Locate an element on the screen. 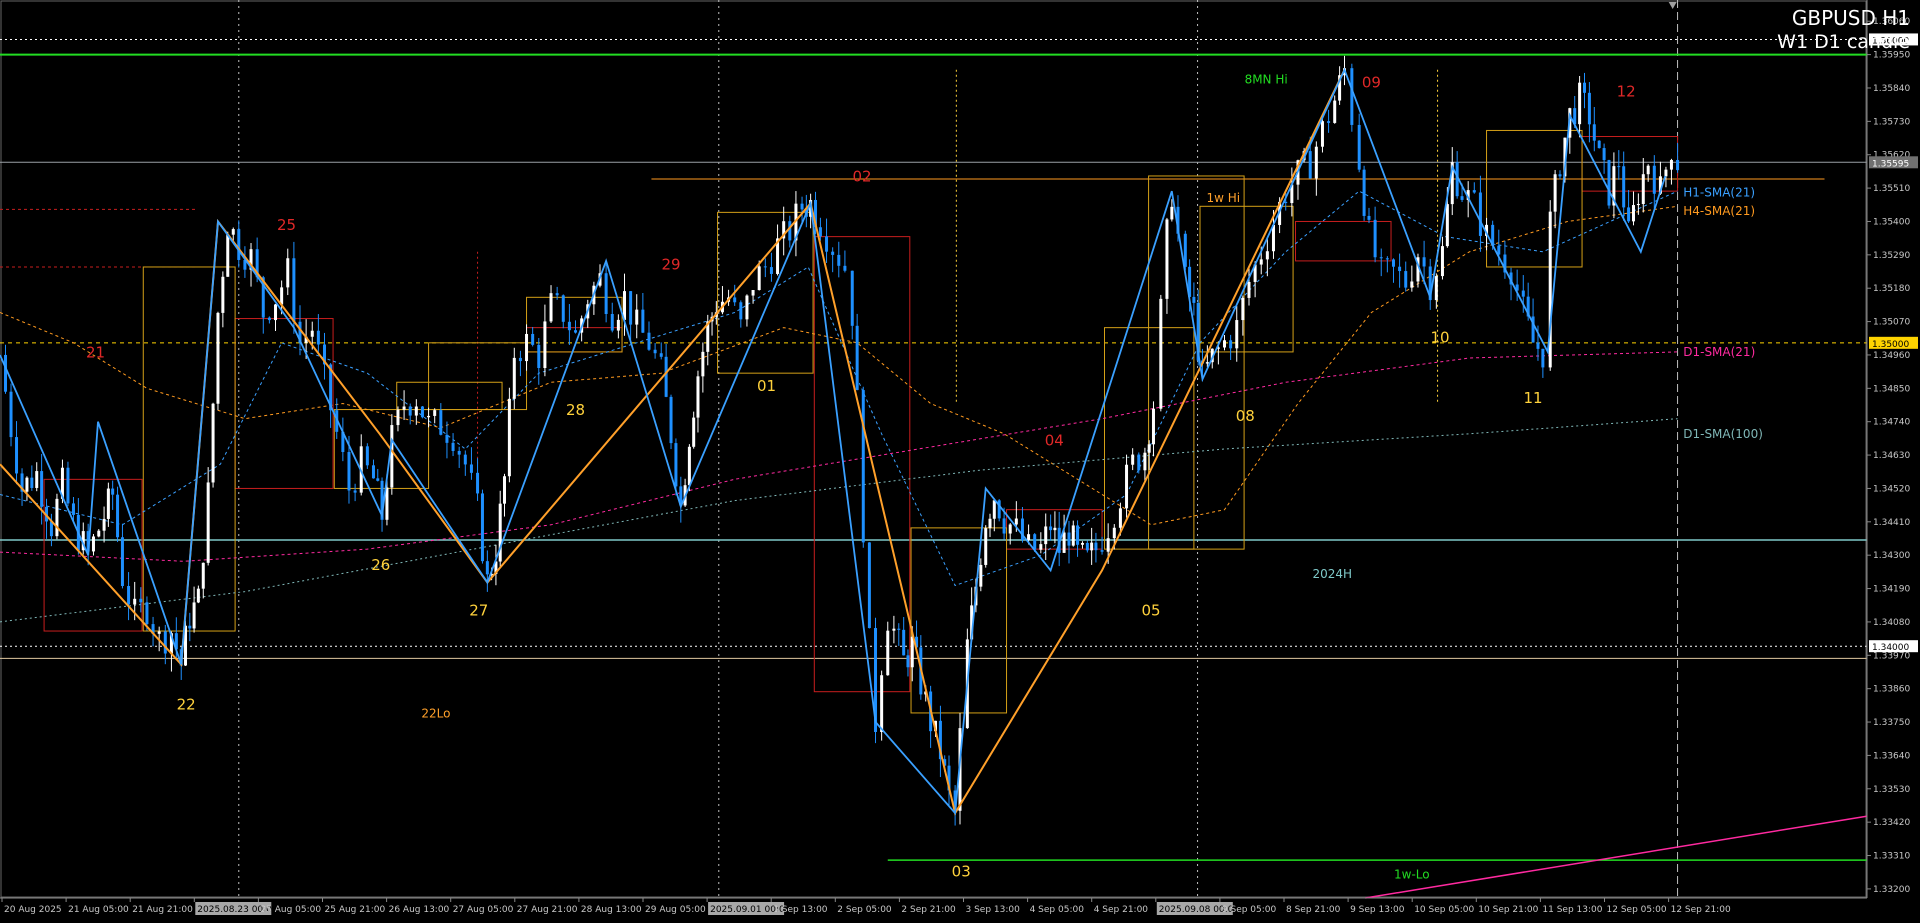  price-marker-label: 1.35595 is located at coordinates (1890, 164).